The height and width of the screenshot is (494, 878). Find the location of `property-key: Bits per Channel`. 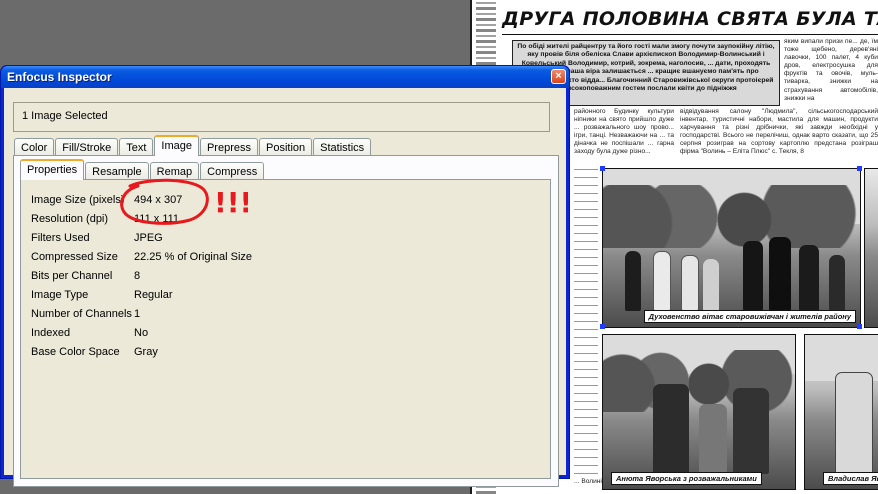

property-key: Bits per Channel is located at coordinates (72, 276).